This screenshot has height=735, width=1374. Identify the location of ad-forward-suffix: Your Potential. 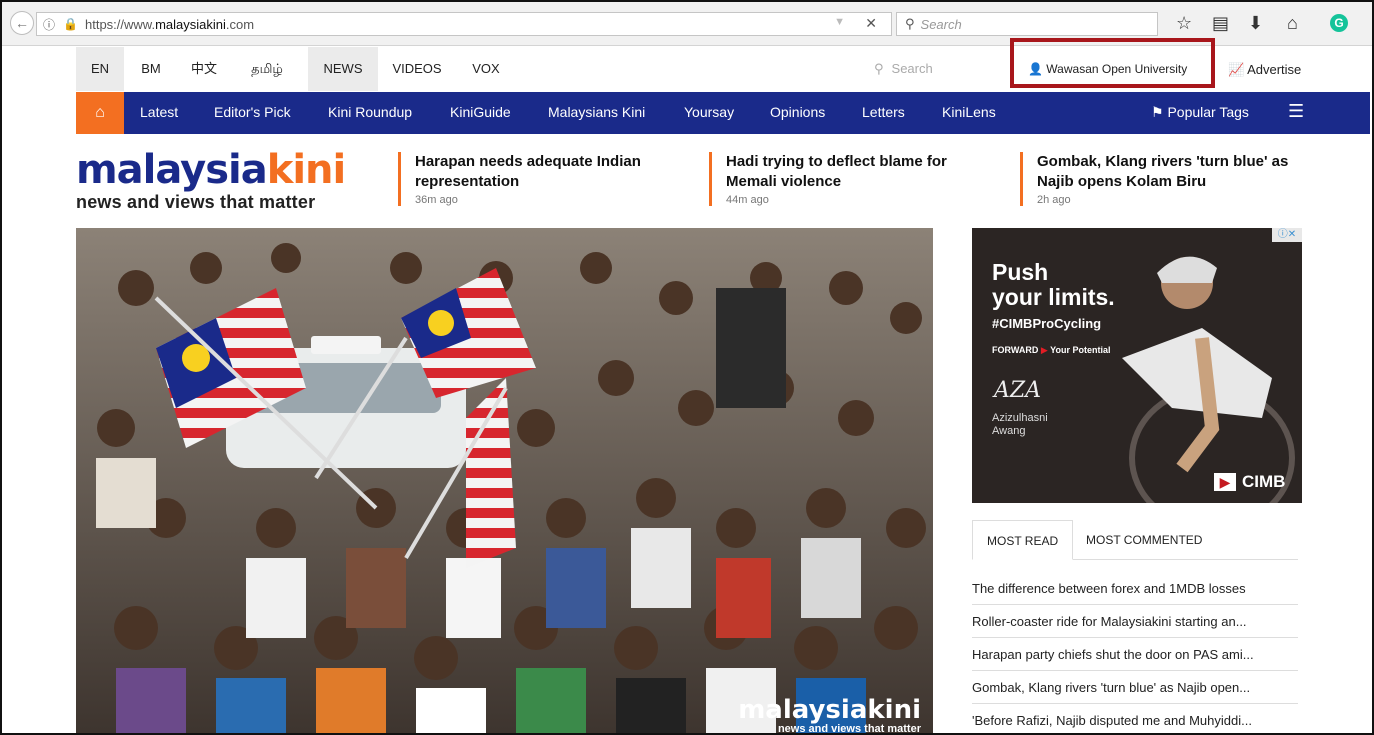
(1080, 350).